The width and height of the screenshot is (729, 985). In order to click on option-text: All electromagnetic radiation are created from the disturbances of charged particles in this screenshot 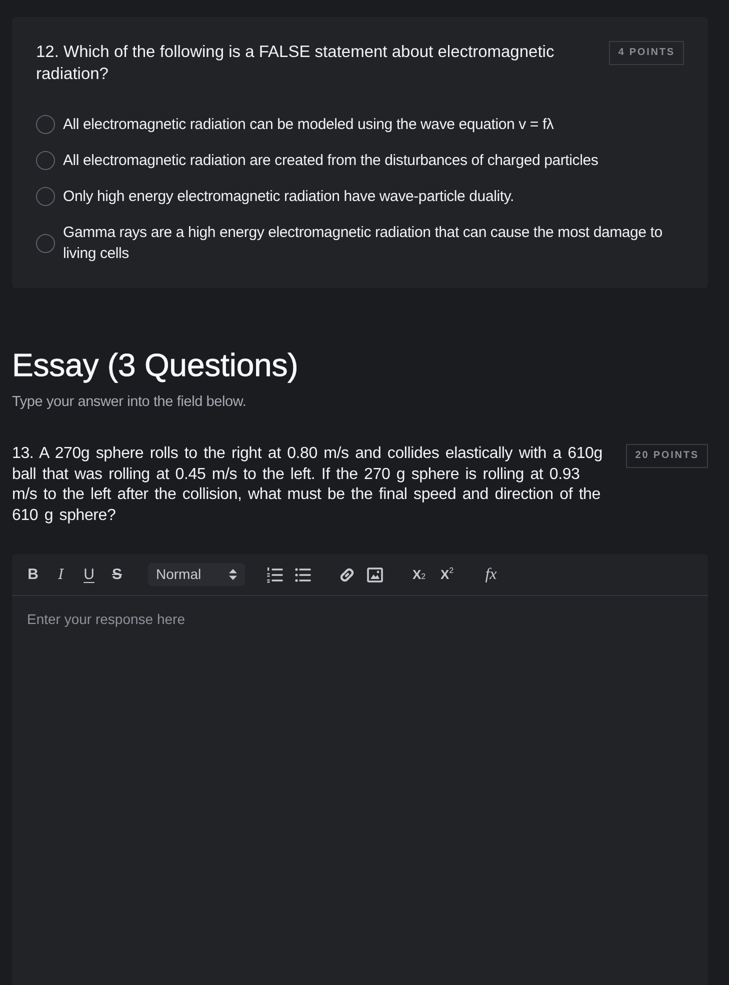, I will do `click(330, 161)`.